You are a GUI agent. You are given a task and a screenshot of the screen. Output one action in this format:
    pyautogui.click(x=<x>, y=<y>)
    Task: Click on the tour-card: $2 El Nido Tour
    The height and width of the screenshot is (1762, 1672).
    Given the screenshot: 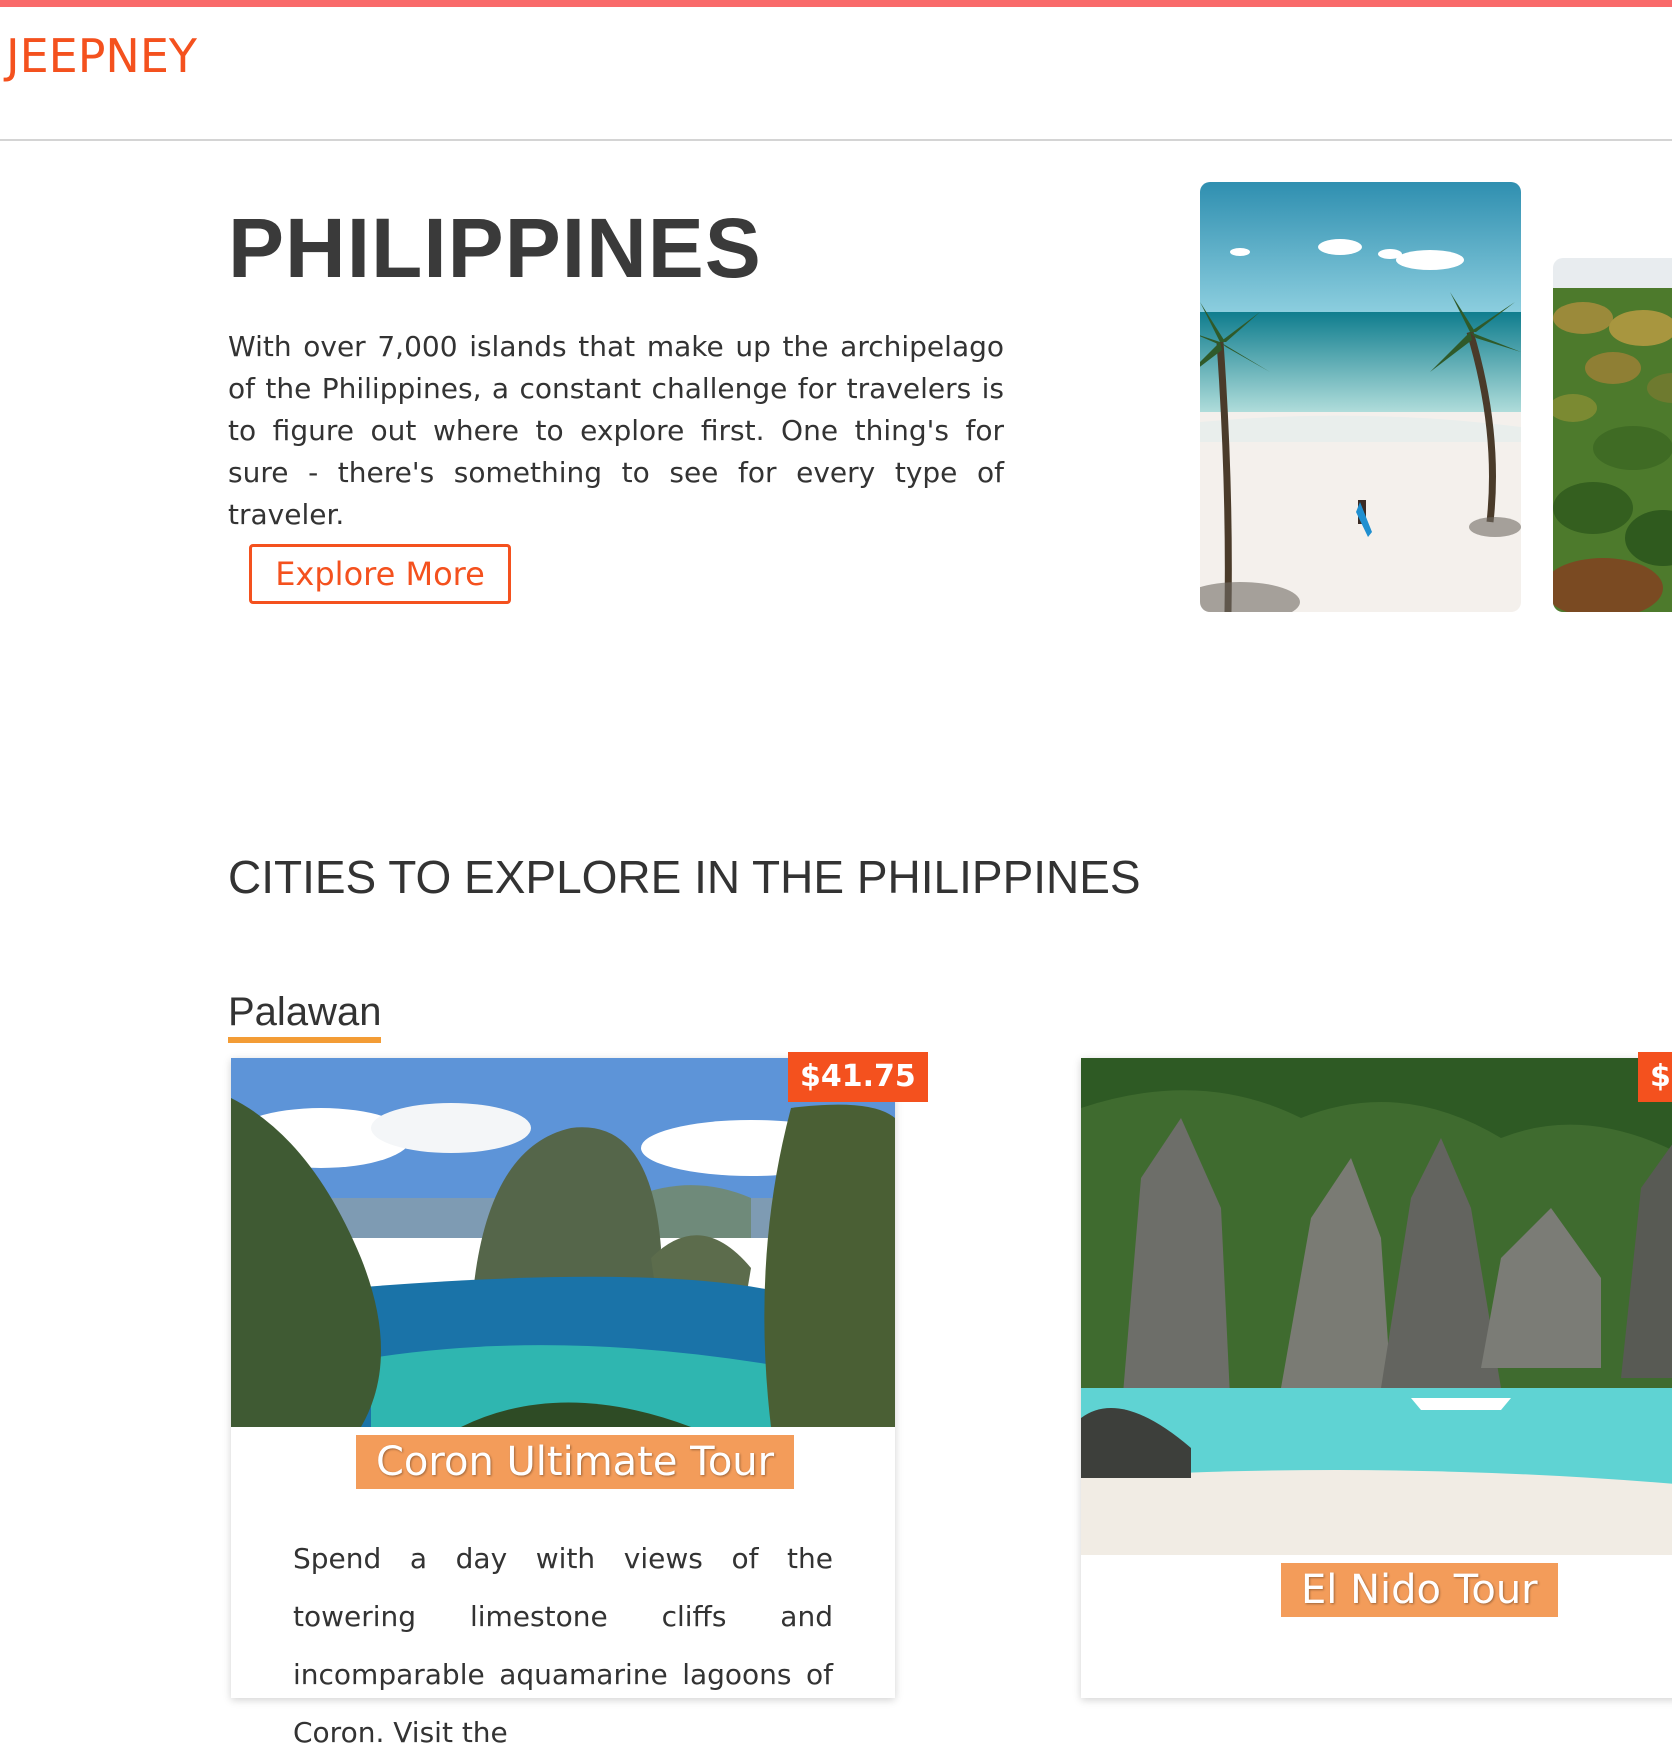 What is the action you would take?
    pyautogui.click(x=1376, y=1375)
    